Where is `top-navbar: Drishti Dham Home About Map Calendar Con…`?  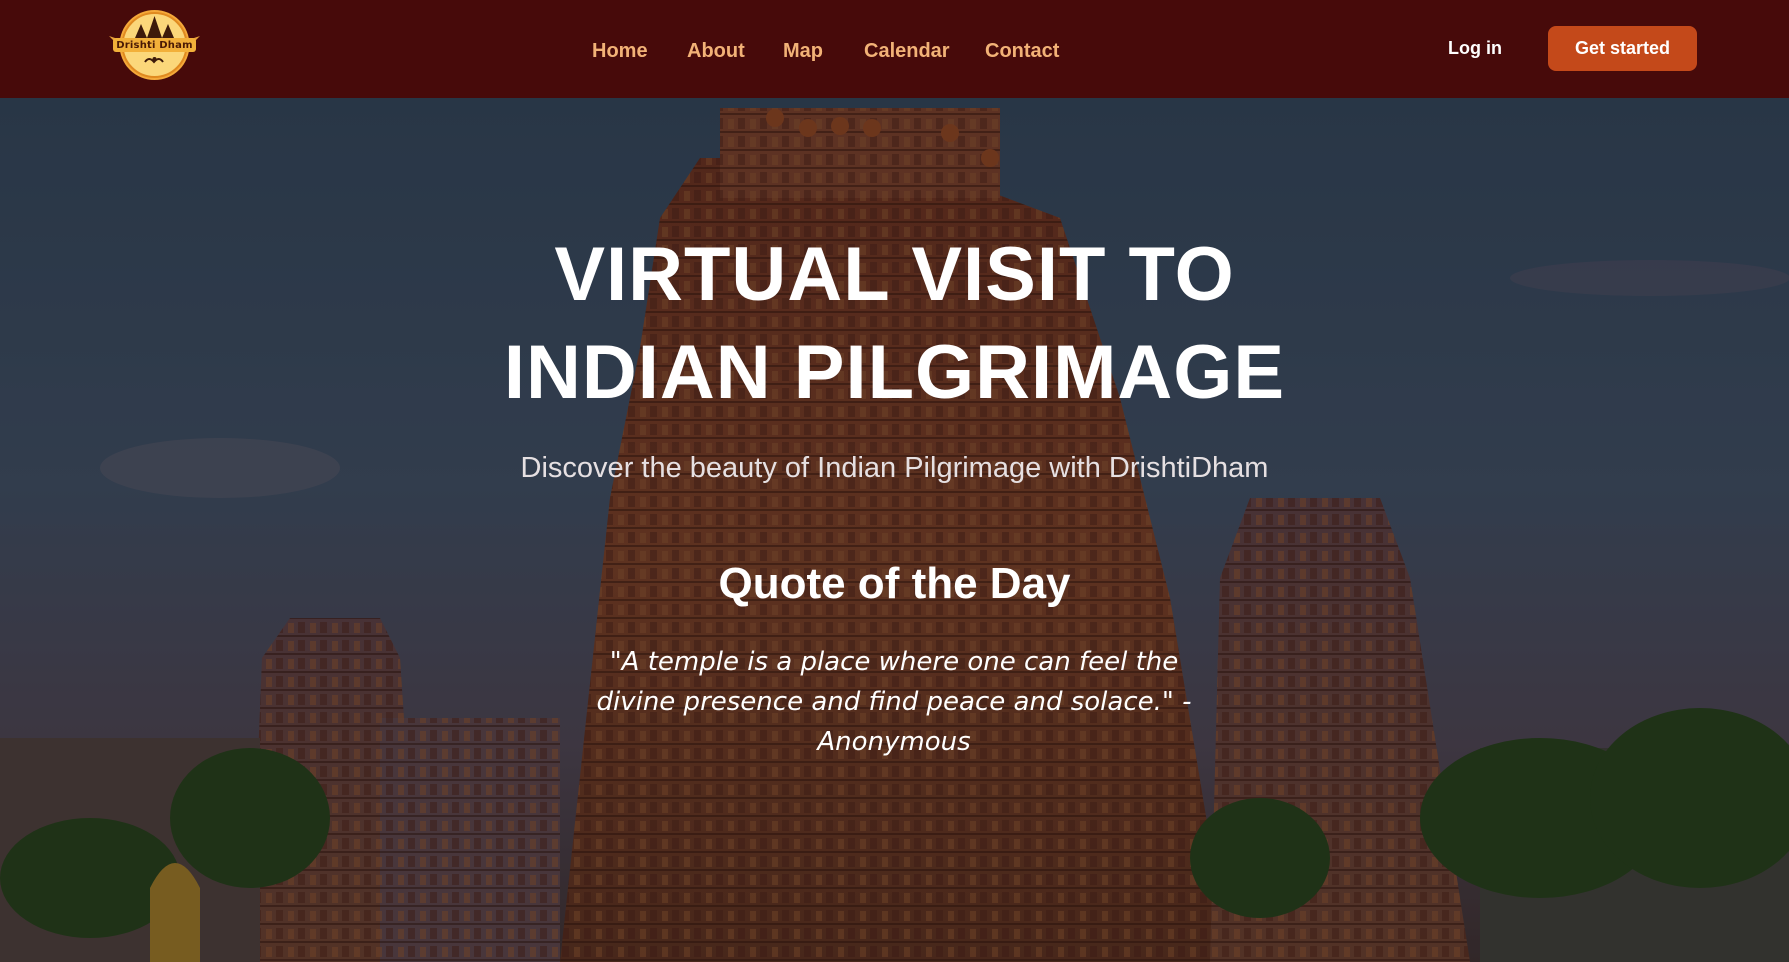
top-navbar: Drishti Dham Home About Map Calendar Con… is located at coordinates (894, 49).